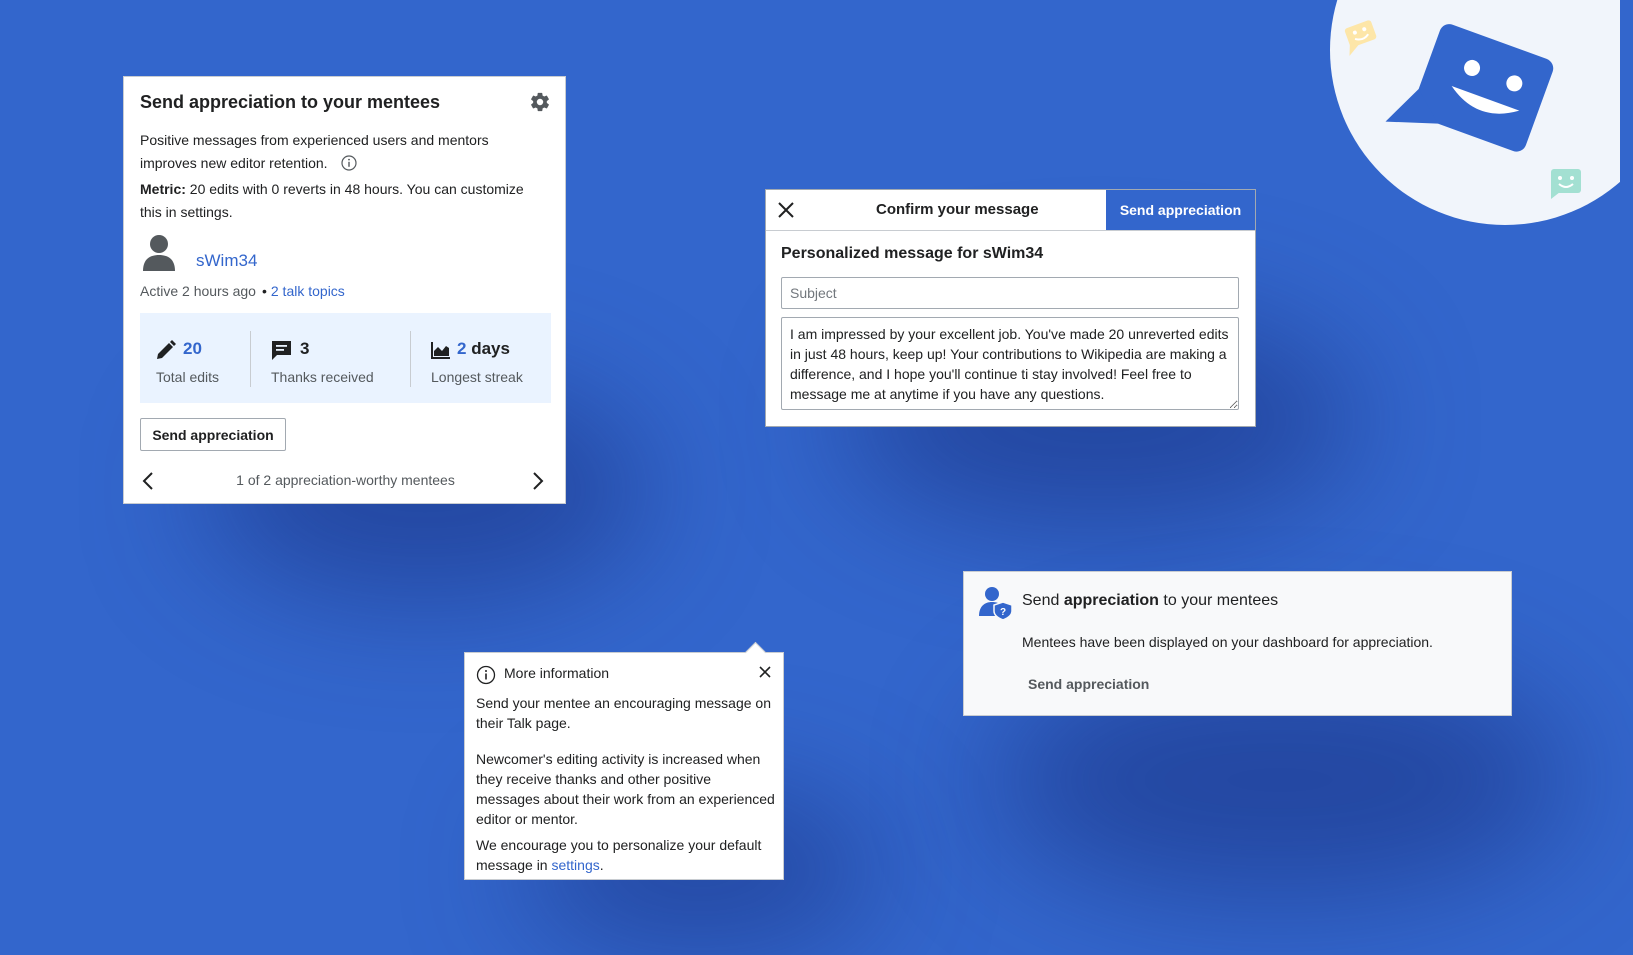 The height and width of the screenshot is (955, 1633). What do you see at coordinates (312, 189) in the screenshot?
I see `metric-text-part: reverts in` at bounding box center [312, 189].